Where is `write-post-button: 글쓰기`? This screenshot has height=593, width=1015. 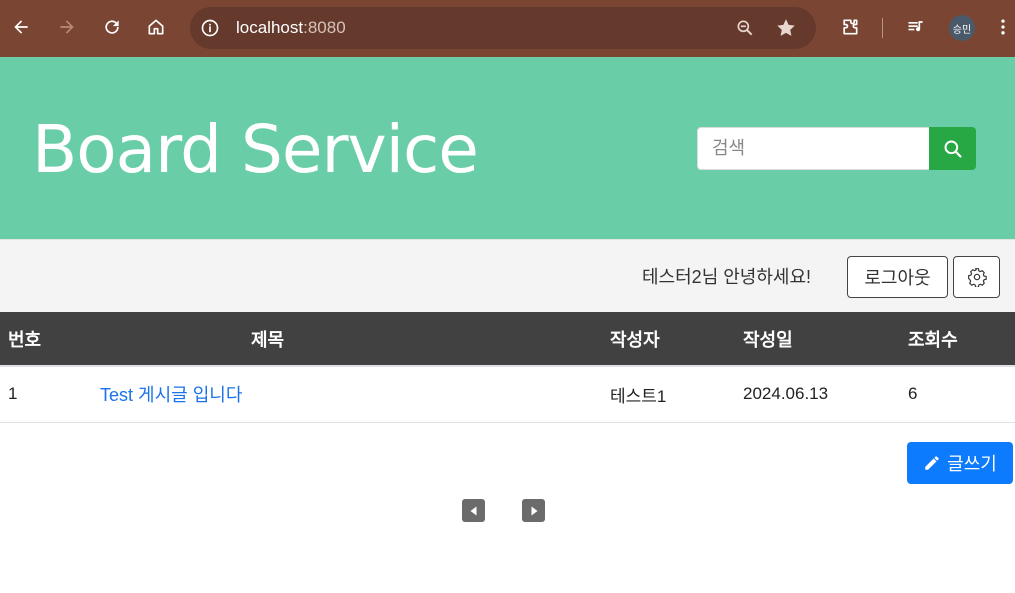
write-post-button: 글쓰기 is located at coordinates (960, 463).